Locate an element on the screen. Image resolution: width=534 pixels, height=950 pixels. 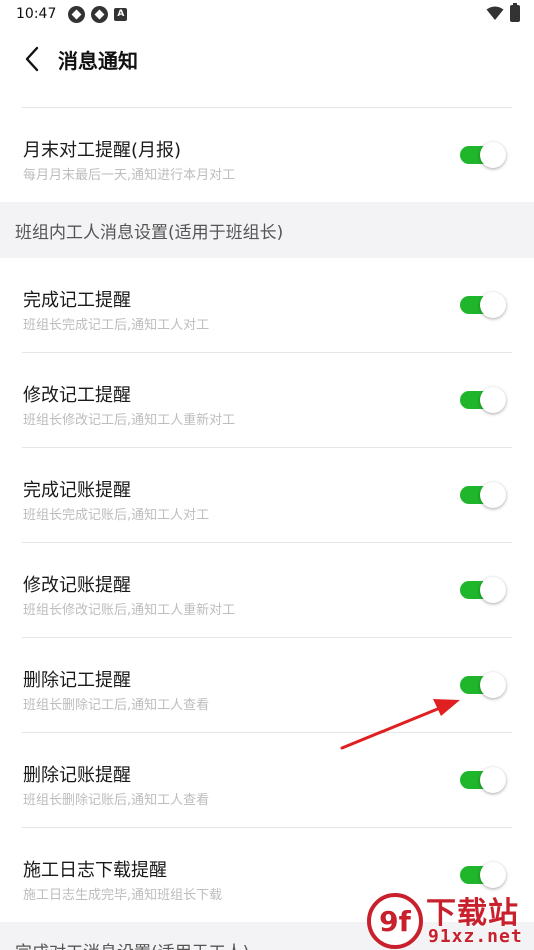
log-download-toggle is located at coordinates (483, 875).